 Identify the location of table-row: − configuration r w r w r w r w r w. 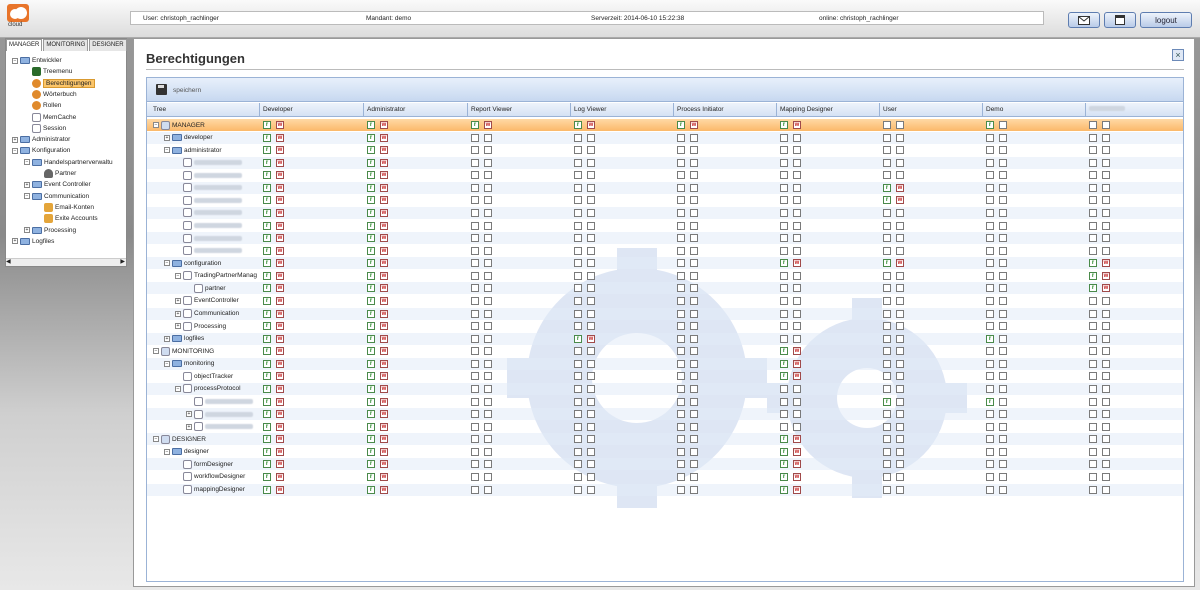
(665, 263).